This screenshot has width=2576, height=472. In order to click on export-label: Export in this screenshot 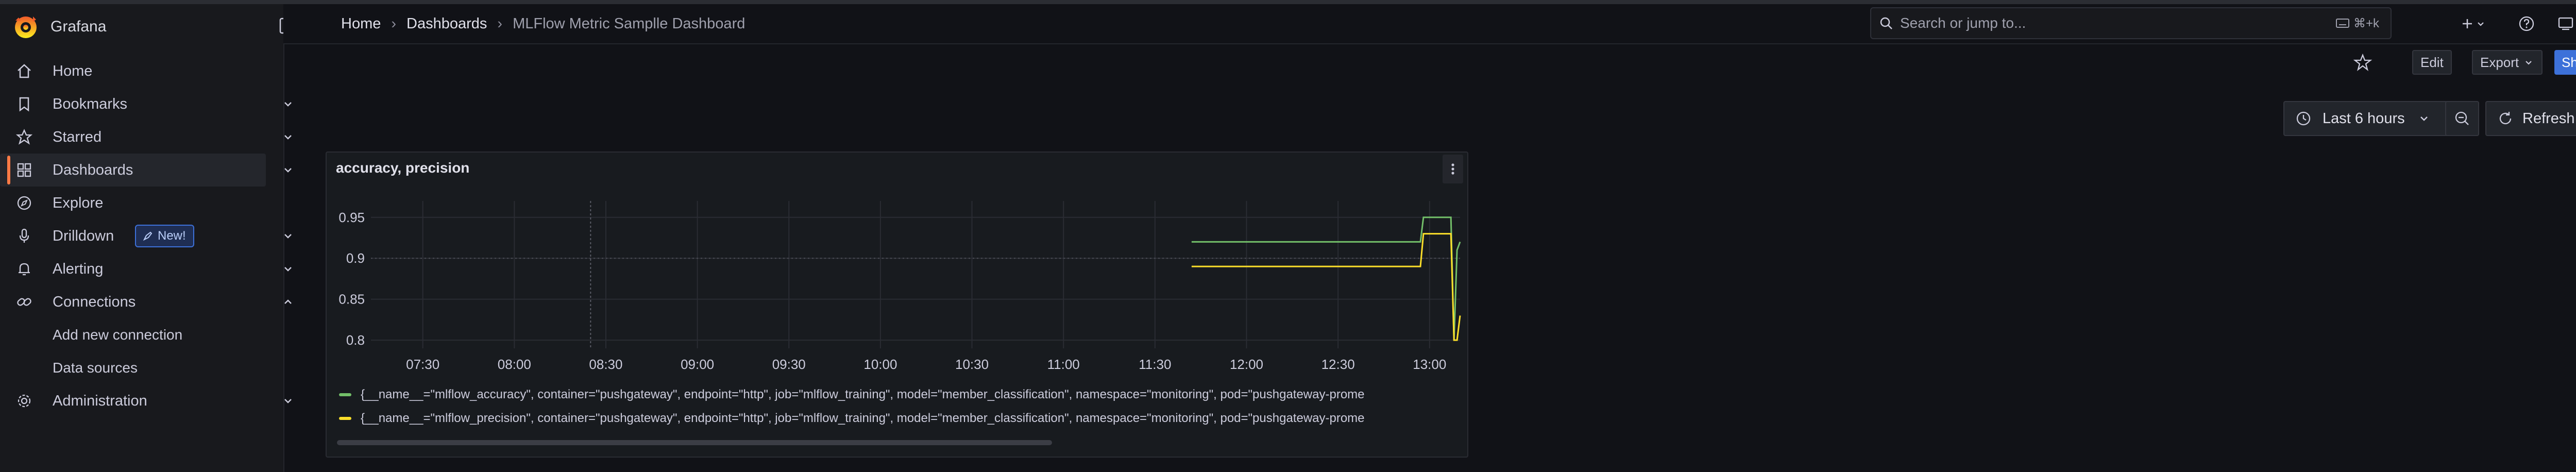, I will do `click(2499, 62)`.